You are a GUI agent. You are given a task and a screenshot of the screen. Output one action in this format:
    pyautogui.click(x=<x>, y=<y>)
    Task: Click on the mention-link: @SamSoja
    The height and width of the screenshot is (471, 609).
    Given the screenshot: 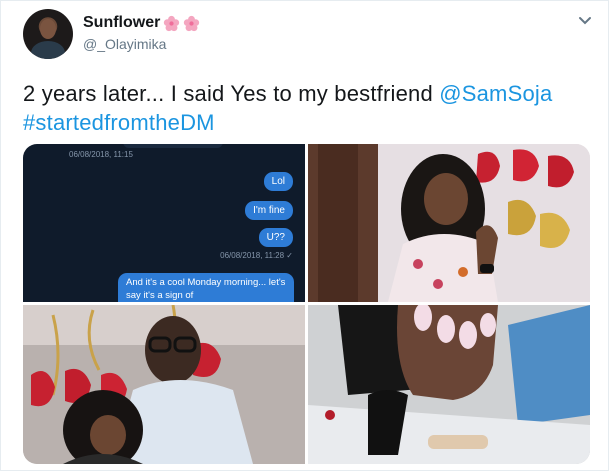 What is the action you would take?
    pyautogui.click(x=495, y=93)
    